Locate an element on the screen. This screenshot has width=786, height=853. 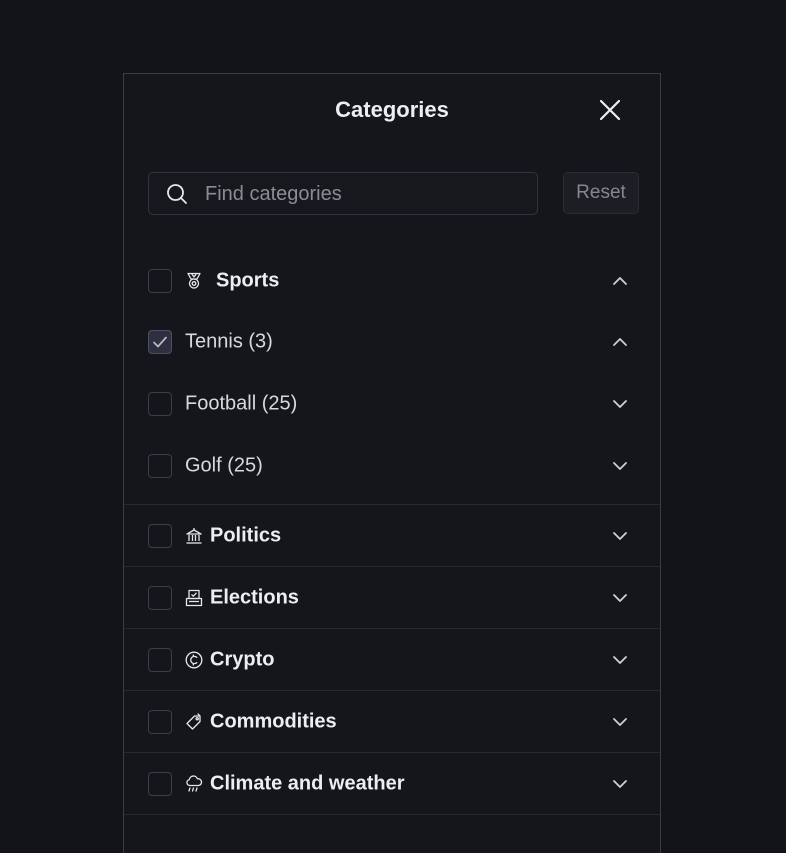
capitol-icon is located at coordinates (194, 536).